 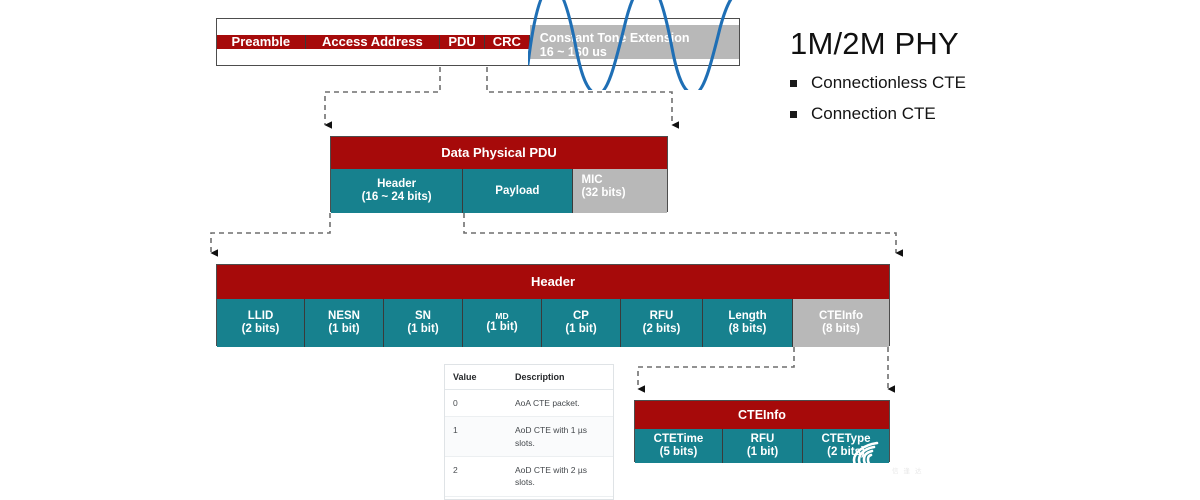 I want to click on cteinfo-field-ctetime: CTETime (5 bits), so click(x=679, y=446).